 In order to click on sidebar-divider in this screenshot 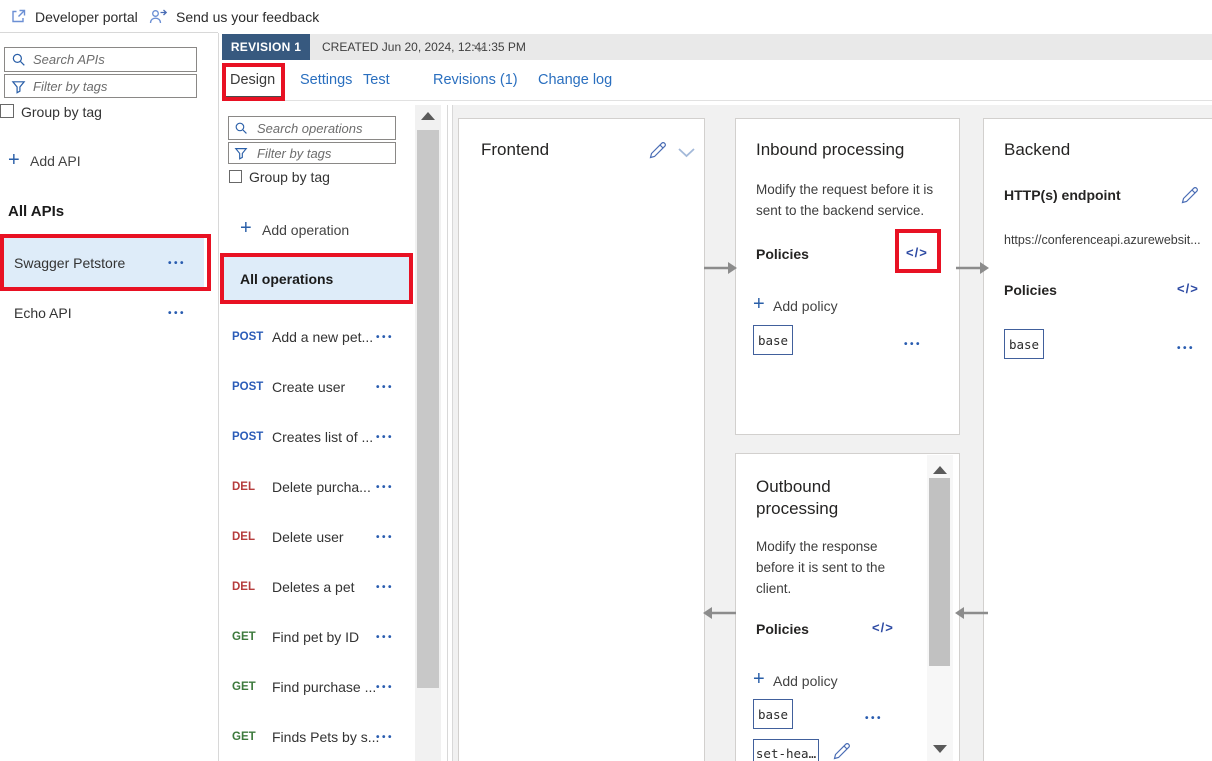, I will do `click(218, 397)`.